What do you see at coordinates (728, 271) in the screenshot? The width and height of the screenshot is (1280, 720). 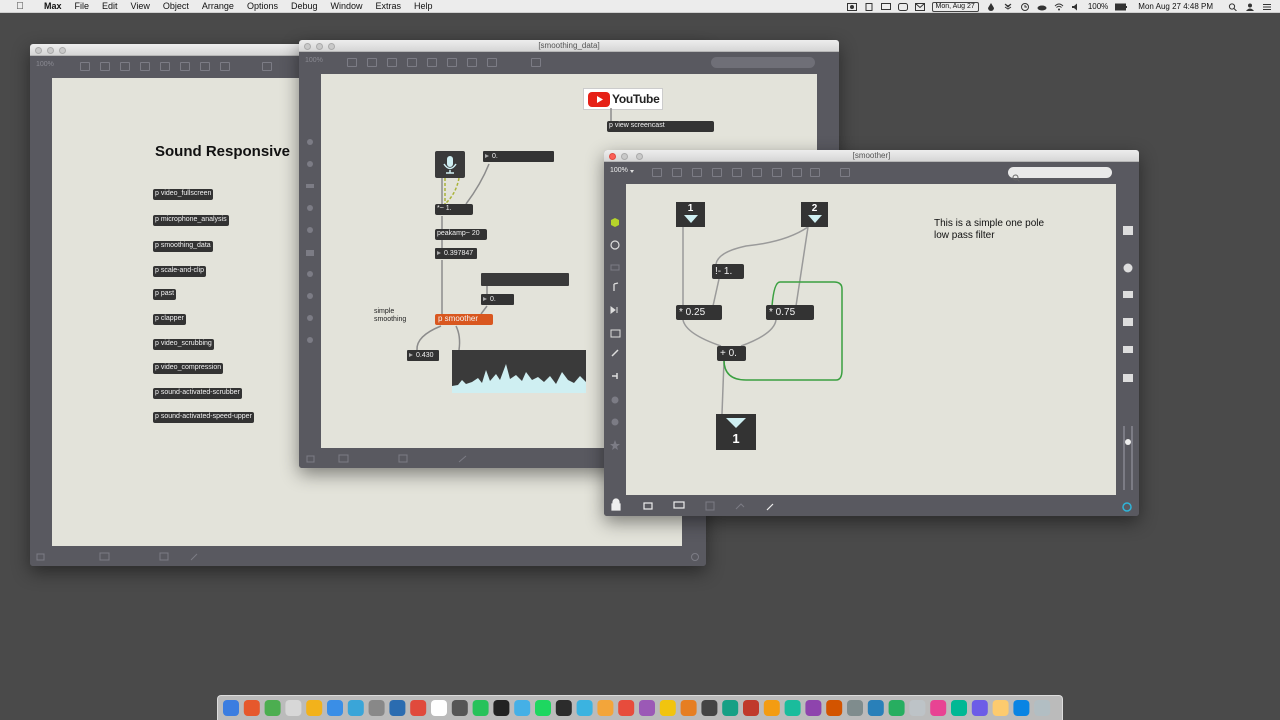 I see `rsub-object: !- 1.` at bounding box center [728, 271].